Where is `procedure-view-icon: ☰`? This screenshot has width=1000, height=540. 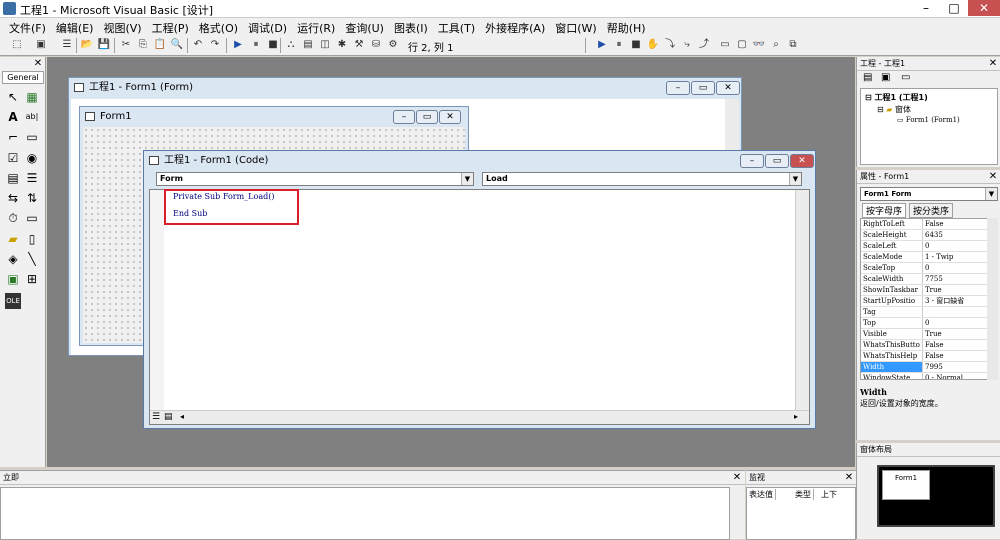 procedure-view-icon: ☰ is located at coordinates (156, 417).